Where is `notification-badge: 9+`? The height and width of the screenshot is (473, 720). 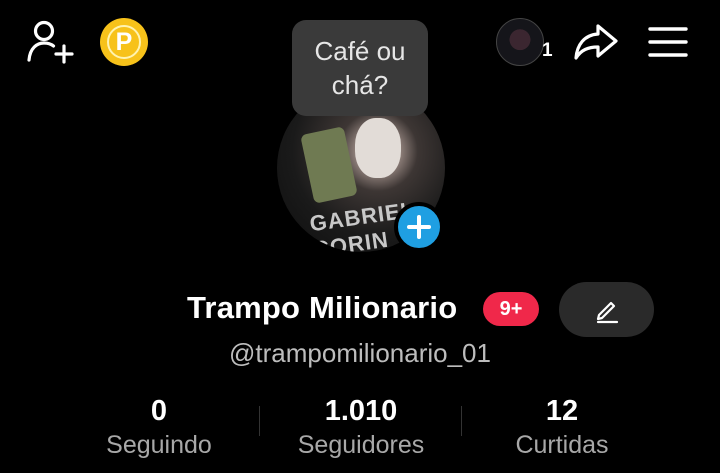
notification-badge: 9+ is located at coordinates (511, 309).